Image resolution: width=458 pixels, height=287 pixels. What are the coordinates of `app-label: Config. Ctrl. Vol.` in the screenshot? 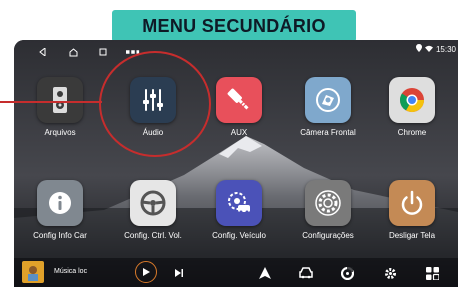 It's located at (153, 235).